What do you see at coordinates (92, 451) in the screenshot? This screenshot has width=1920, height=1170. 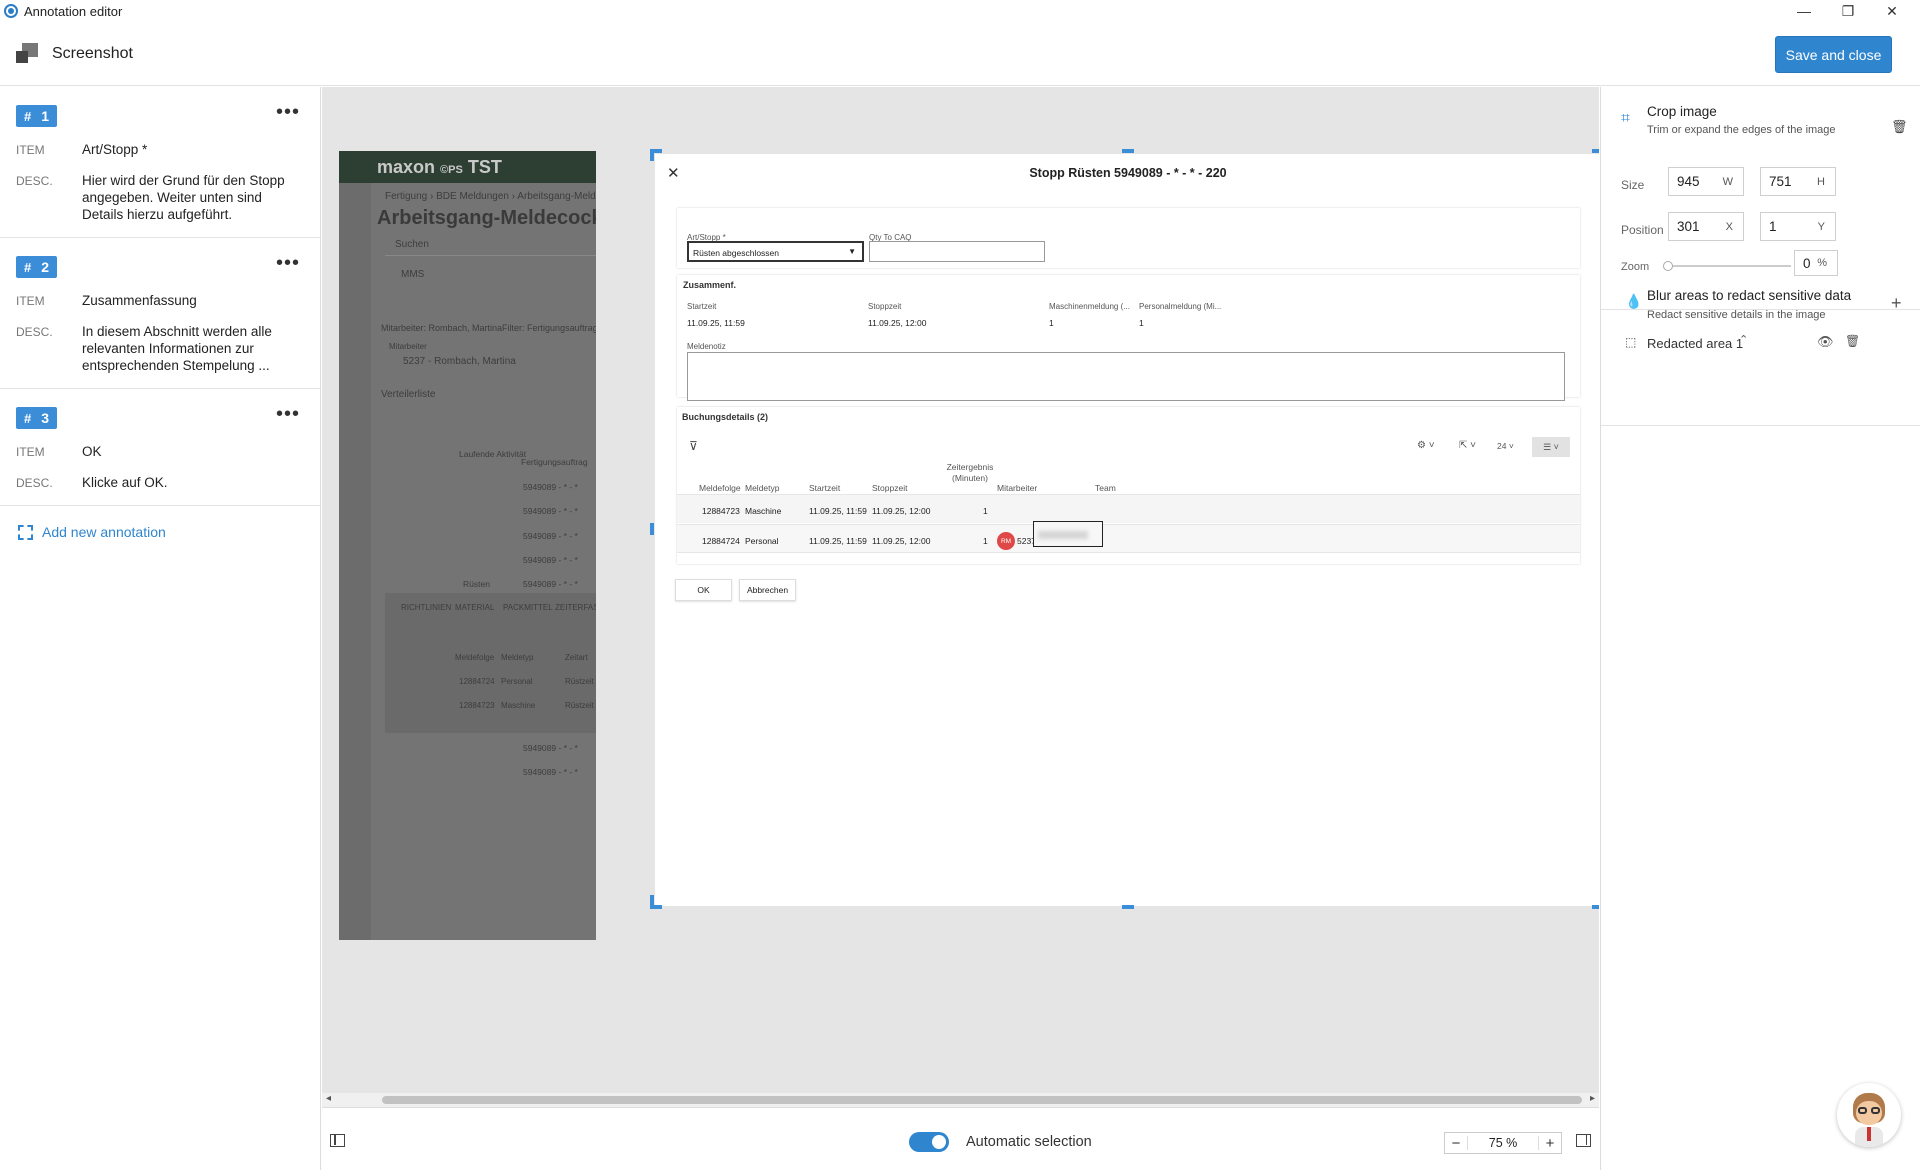 I see `annotation-item: OK` at bounding box center [92, 451].